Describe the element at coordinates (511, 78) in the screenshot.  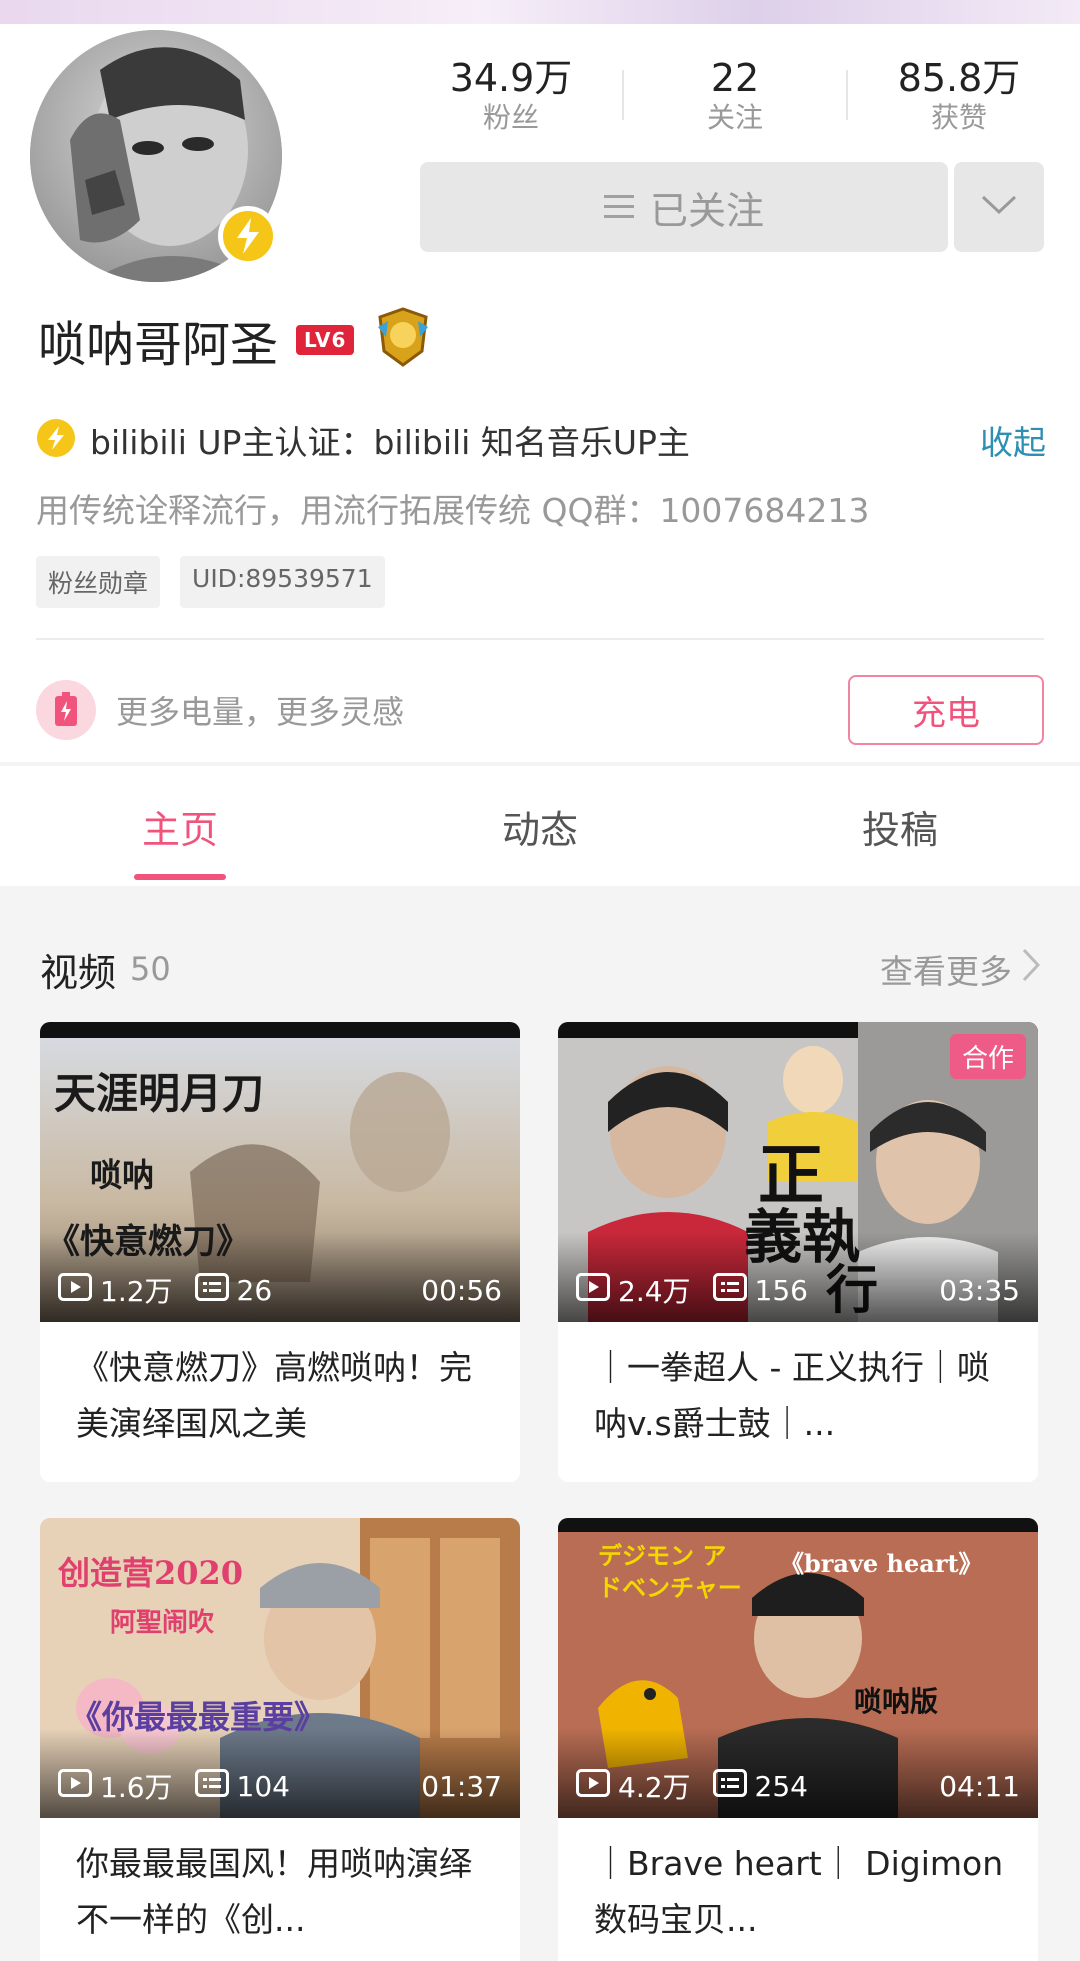
I see `stat-value: 34.9万` at that location.